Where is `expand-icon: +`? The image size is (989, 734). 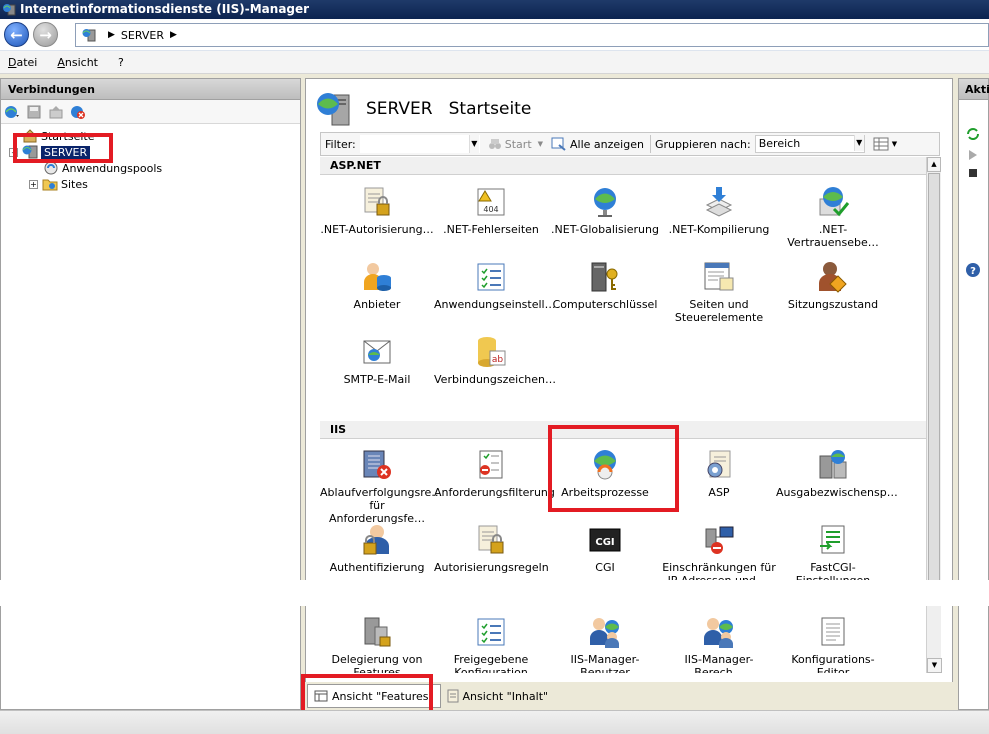
expand-icon: + is located at coordinates (33, 184).